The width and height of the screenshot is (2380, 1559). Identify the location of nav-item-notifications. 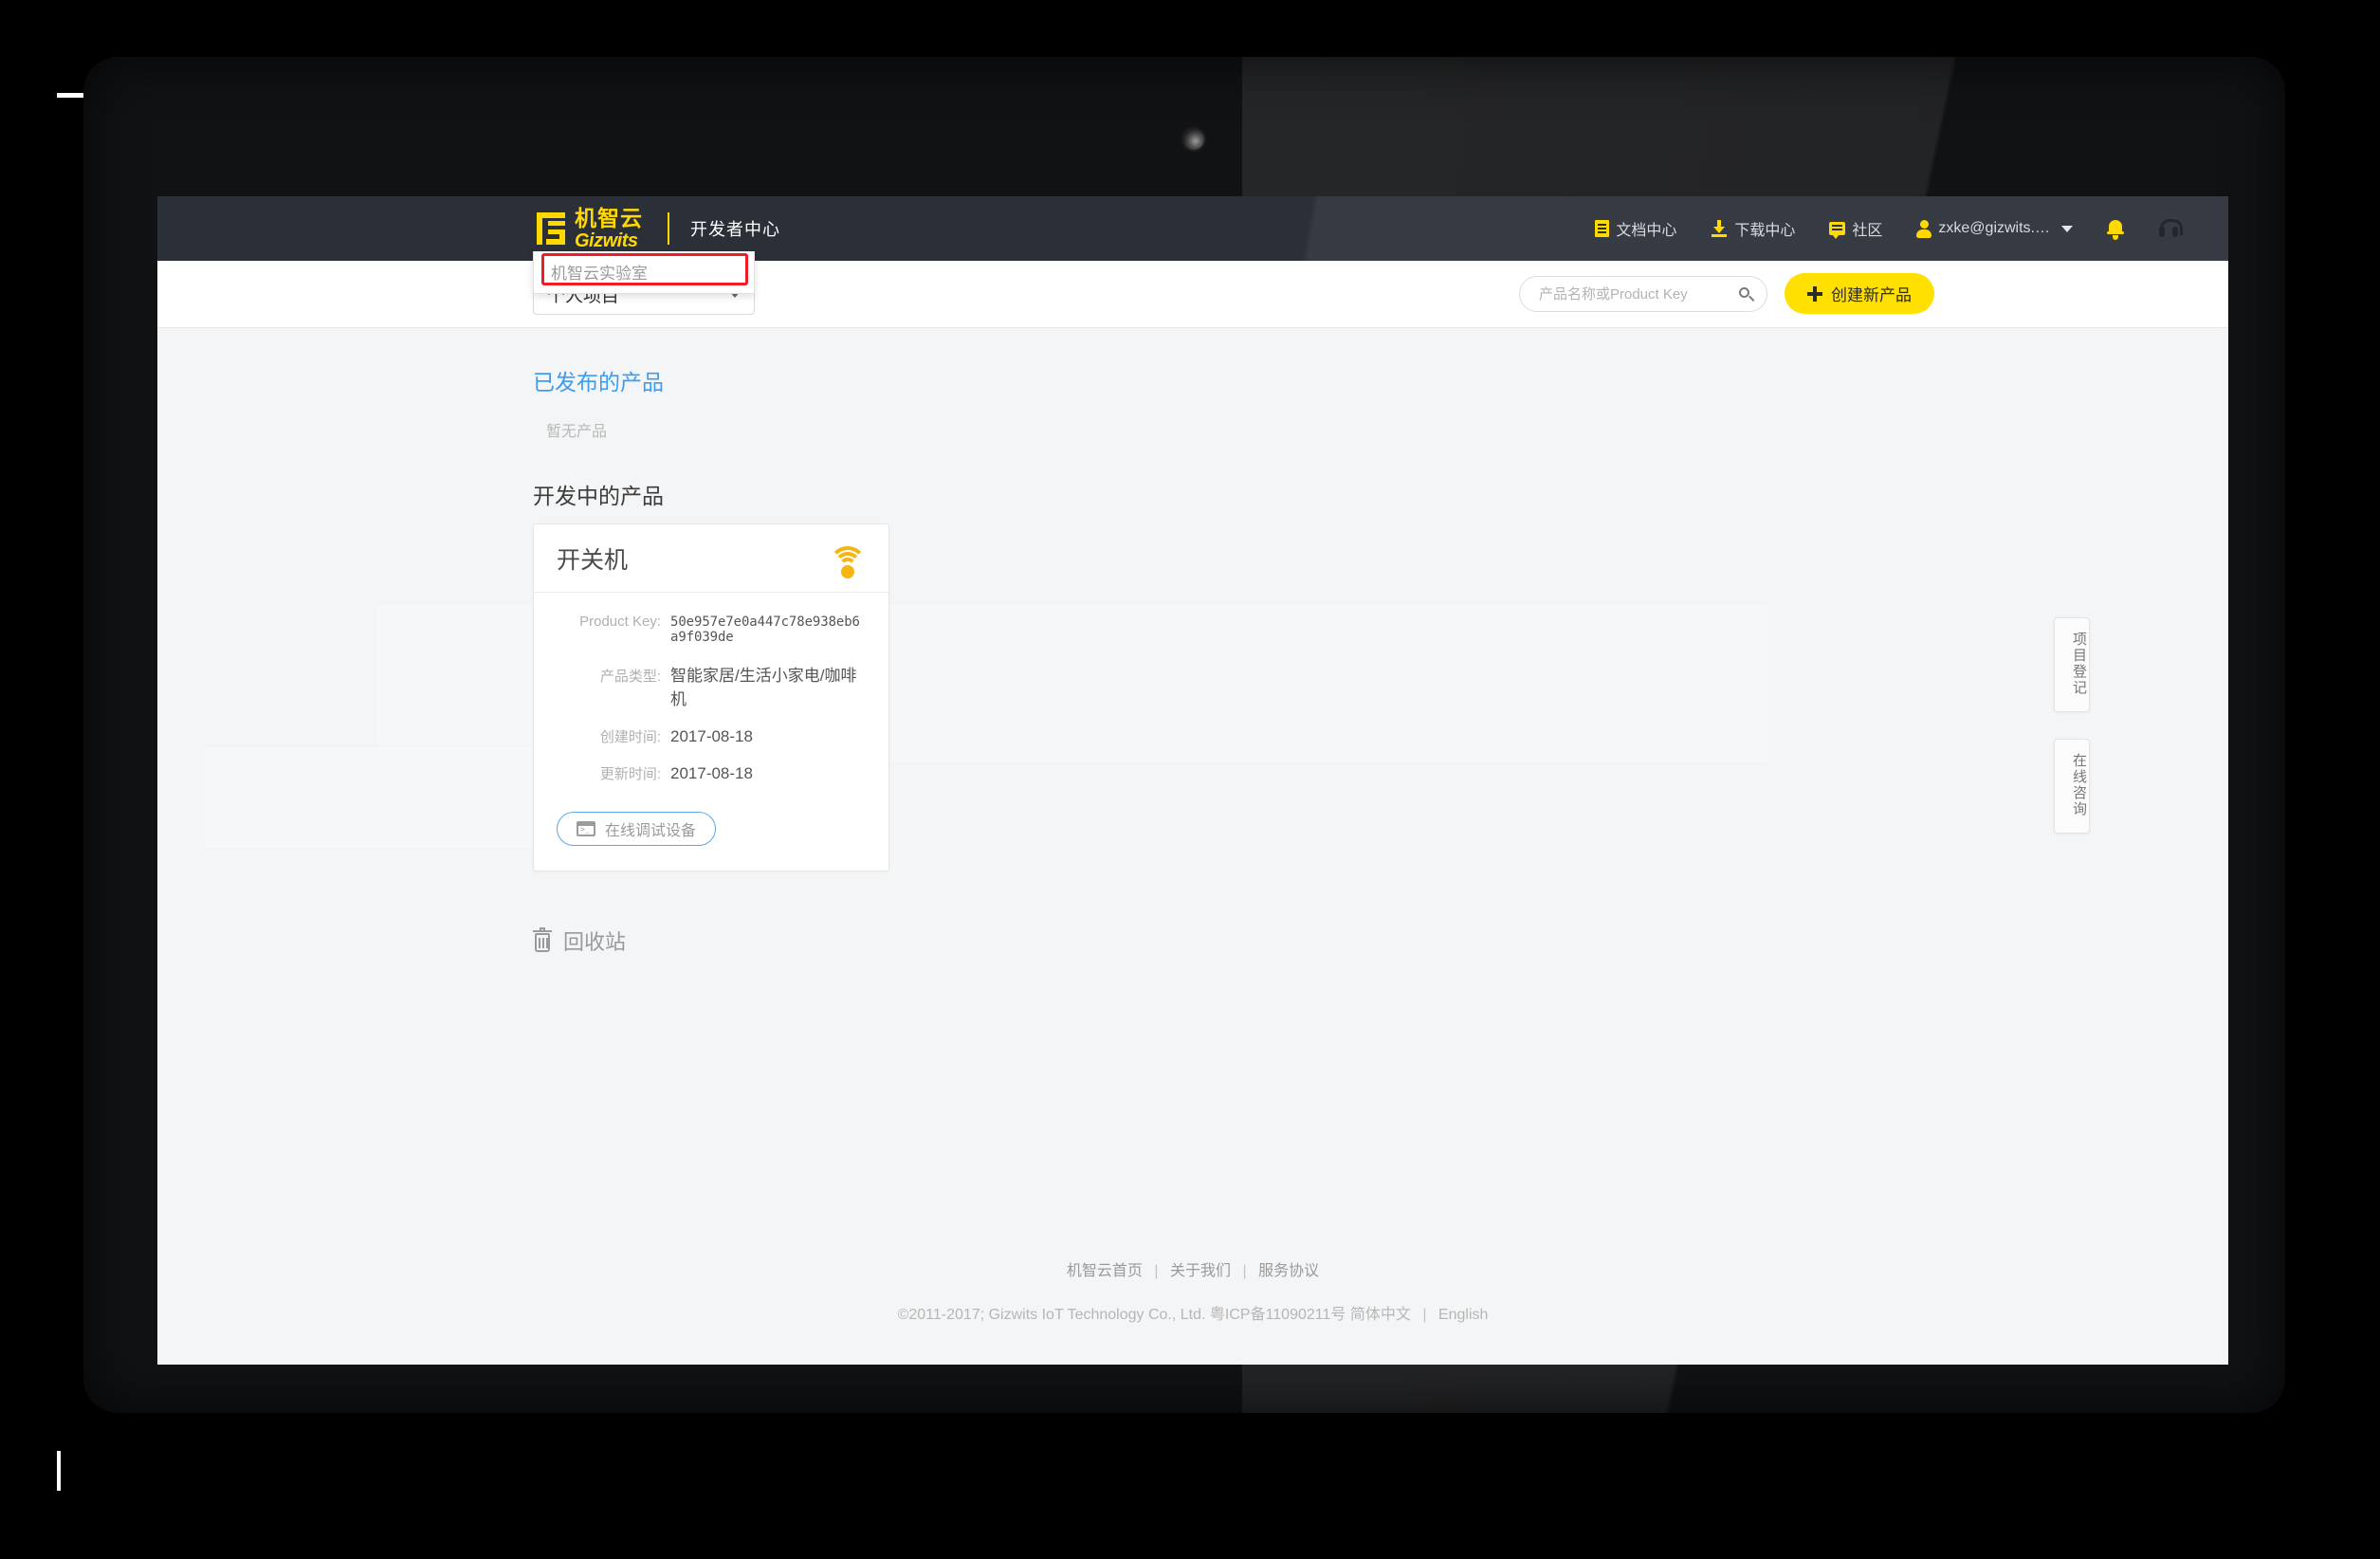
(2115, 229).